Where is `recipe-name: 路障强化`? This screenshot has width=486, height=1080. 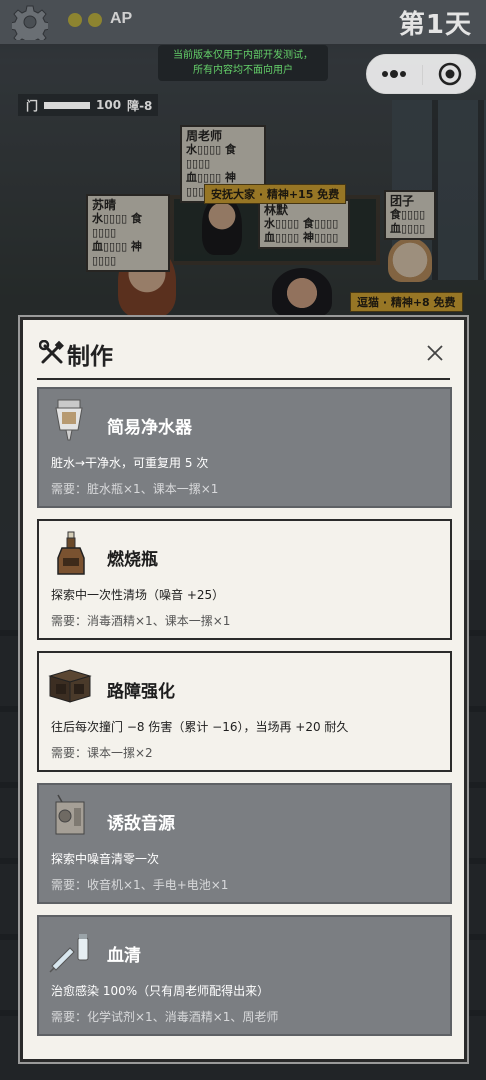
recipe-name: 路障强化 is located at coordinates (141, 692).